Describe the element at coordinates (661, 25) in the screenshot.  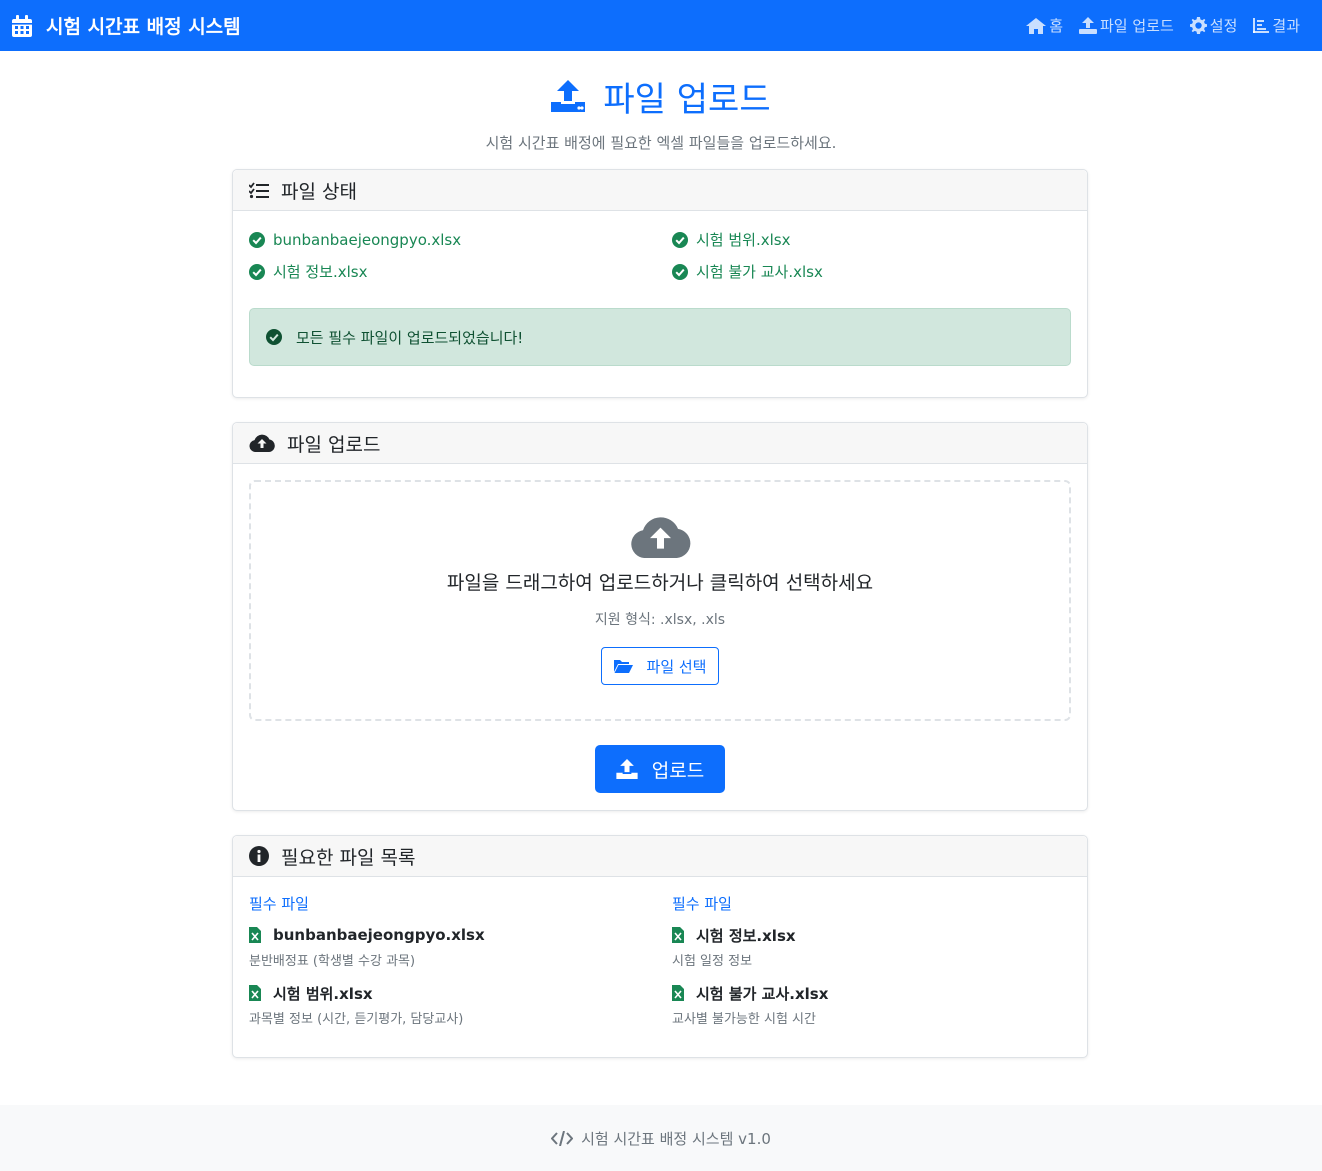
I see `navbar: 시험 시간표 배정 시스템 홈 파일 업로드 설정 결과` at that location.